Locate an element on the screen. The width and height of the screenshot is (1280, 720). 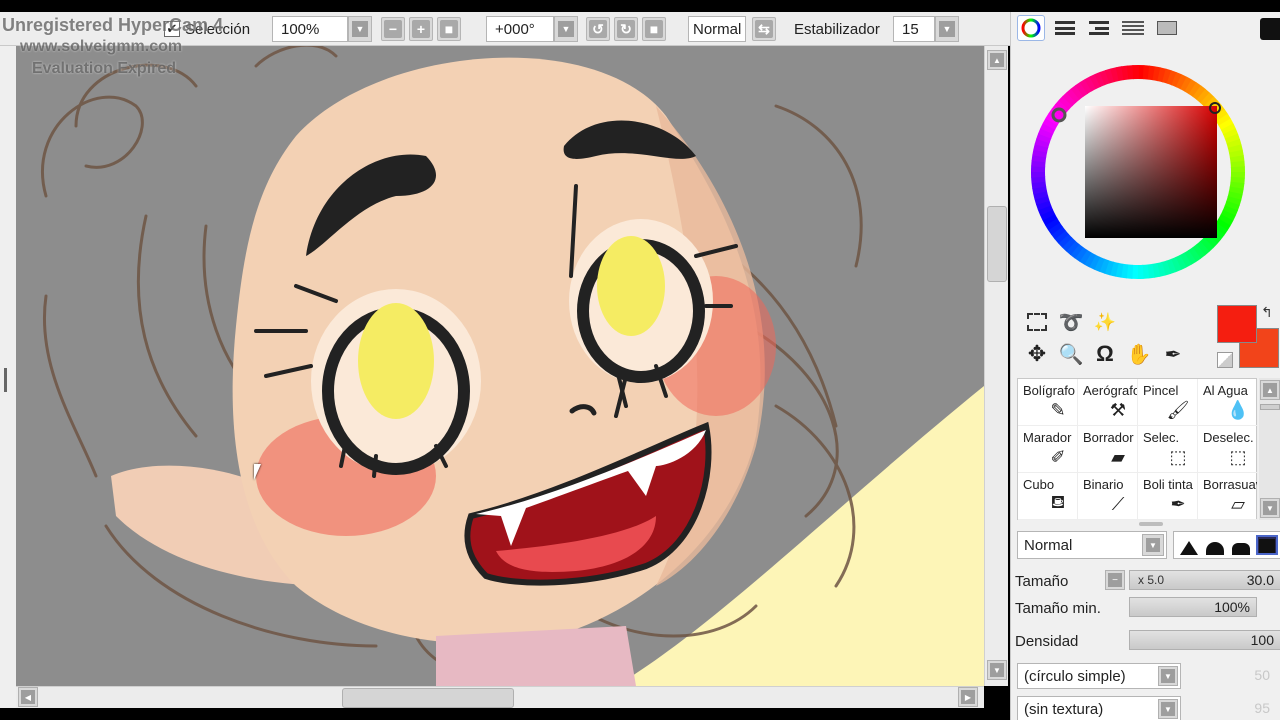
brush-scroll-up-button: ▲ is located at coordinates (1270, 390).